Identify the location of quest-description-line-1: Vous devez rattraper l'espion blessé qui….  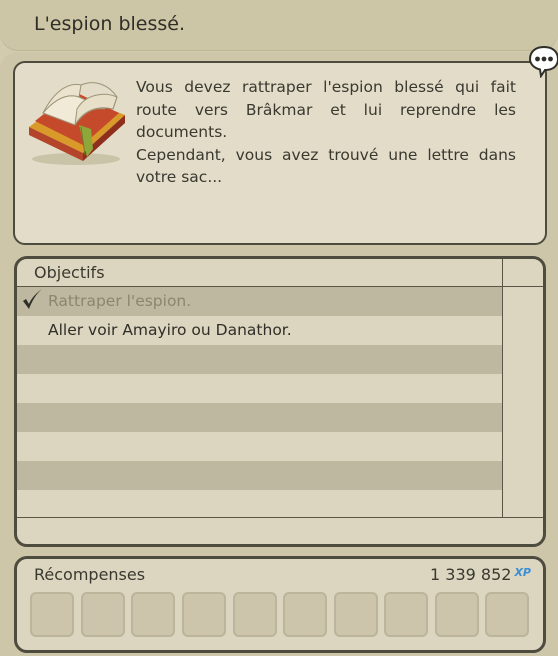
(326, 109).